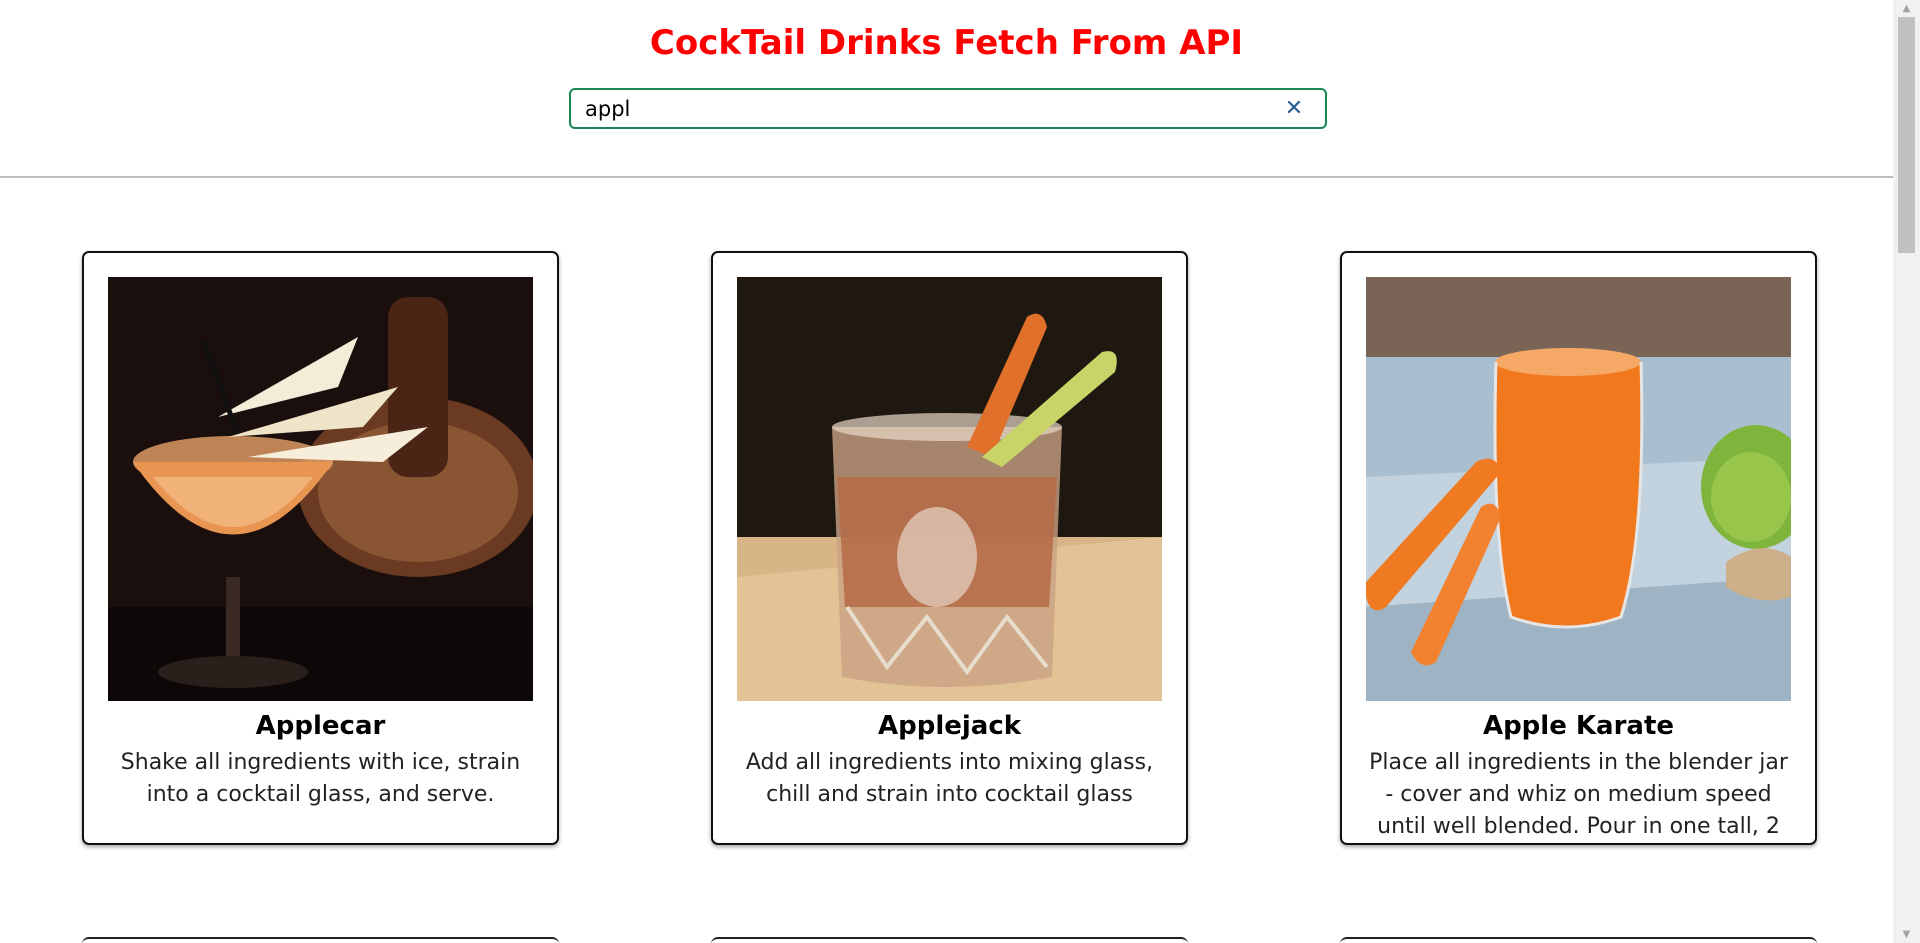  What do you see at coordinates (1294, 109) in the screenshot?
I see `close-icon: ✕` at bounding box center [1294, 109].